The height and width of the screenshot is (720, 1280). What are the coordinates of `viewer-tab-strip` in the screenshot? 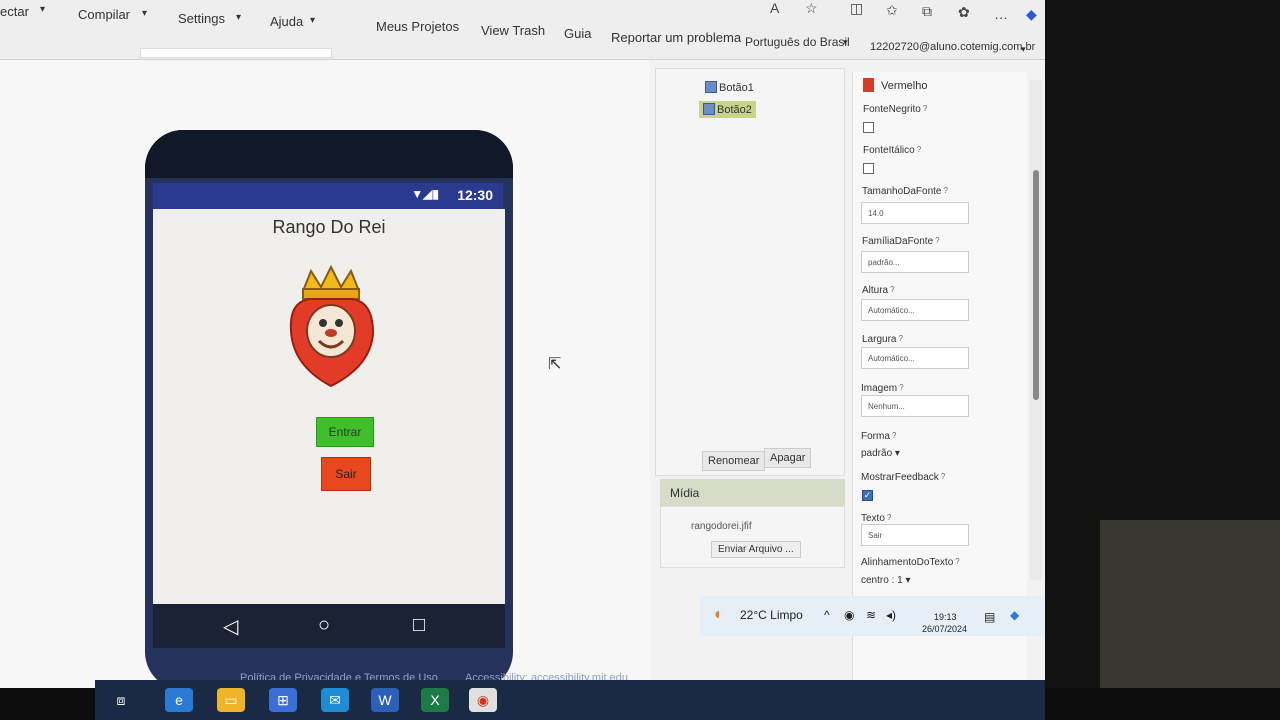 It's located at (236, 53).